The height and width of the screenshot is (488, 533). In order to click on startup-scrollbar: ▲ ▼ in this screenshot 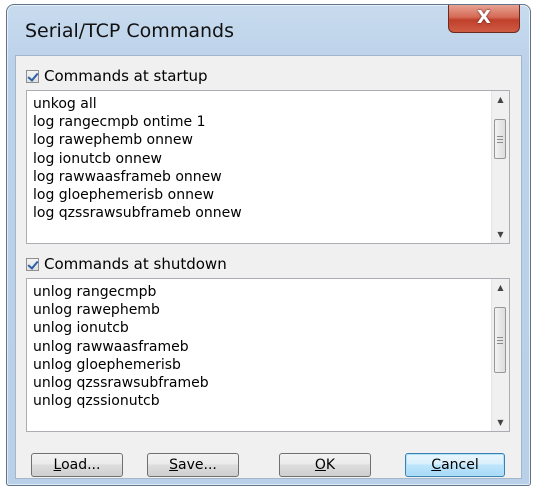, I will do `click(500, 167)`.